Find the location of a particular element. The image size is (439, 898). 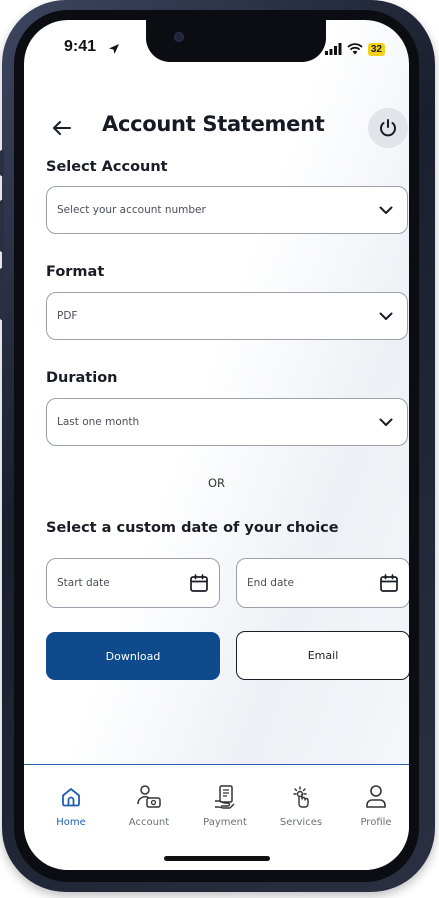

nav-payment: Payment is located at coordinates (225, 805).